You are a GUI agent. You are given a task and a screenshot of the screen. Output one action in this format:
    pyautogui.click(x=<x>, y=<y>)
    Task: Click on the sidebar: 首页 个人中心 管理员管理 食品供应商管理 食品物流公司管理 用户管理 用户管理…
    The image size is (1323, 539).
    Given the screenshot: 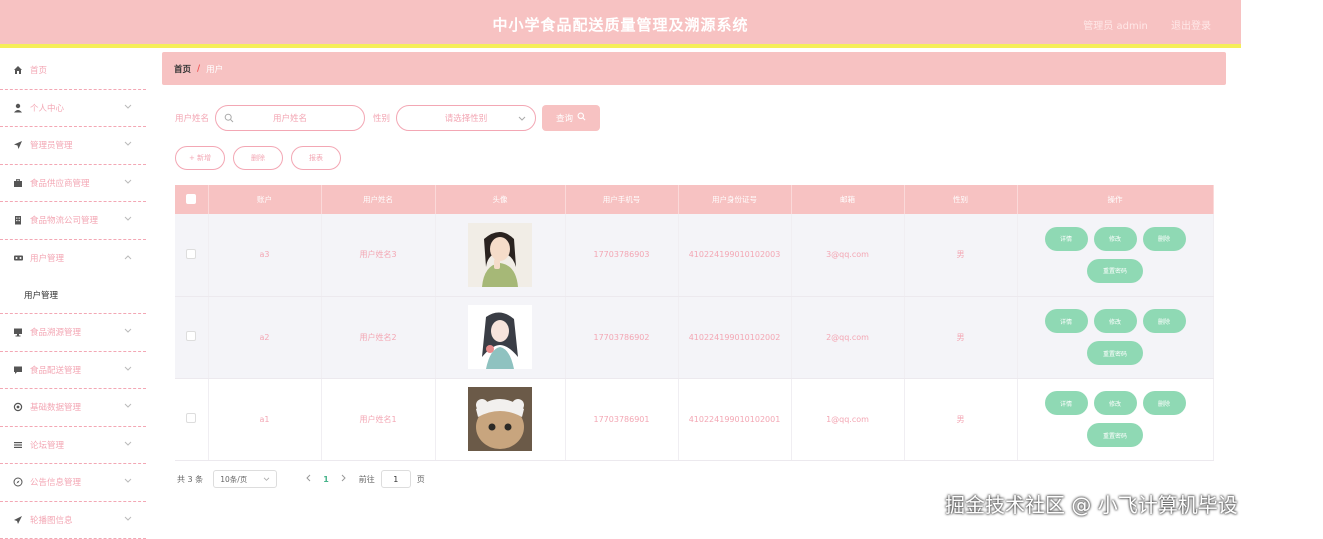 What is the action you would take?
    pyautogui.click(x=73, y=293)
    